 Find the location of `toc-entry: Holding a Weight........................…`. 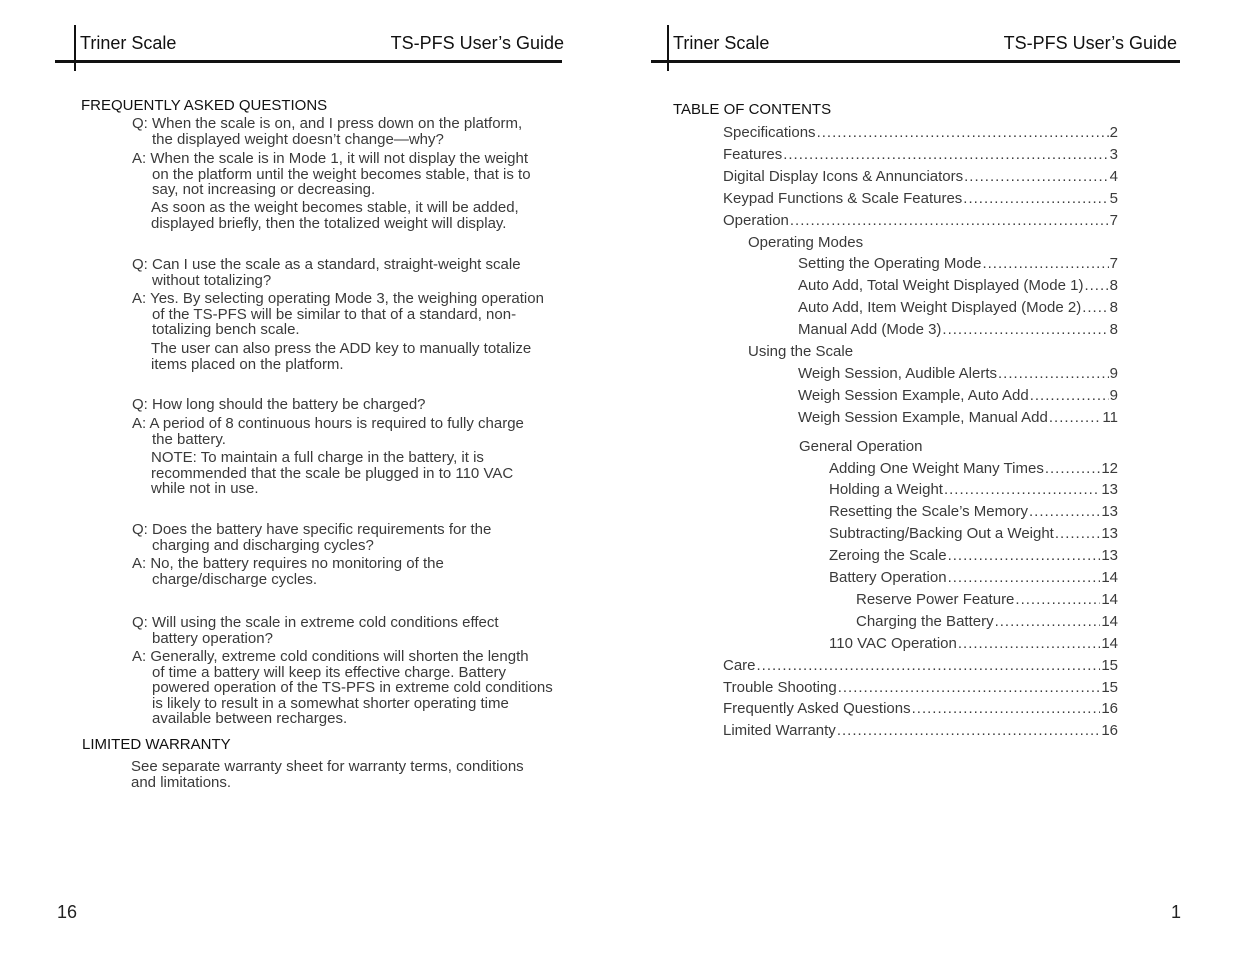

toc-entry: Holding a Weight........................… is located at coordinates (973, 490).